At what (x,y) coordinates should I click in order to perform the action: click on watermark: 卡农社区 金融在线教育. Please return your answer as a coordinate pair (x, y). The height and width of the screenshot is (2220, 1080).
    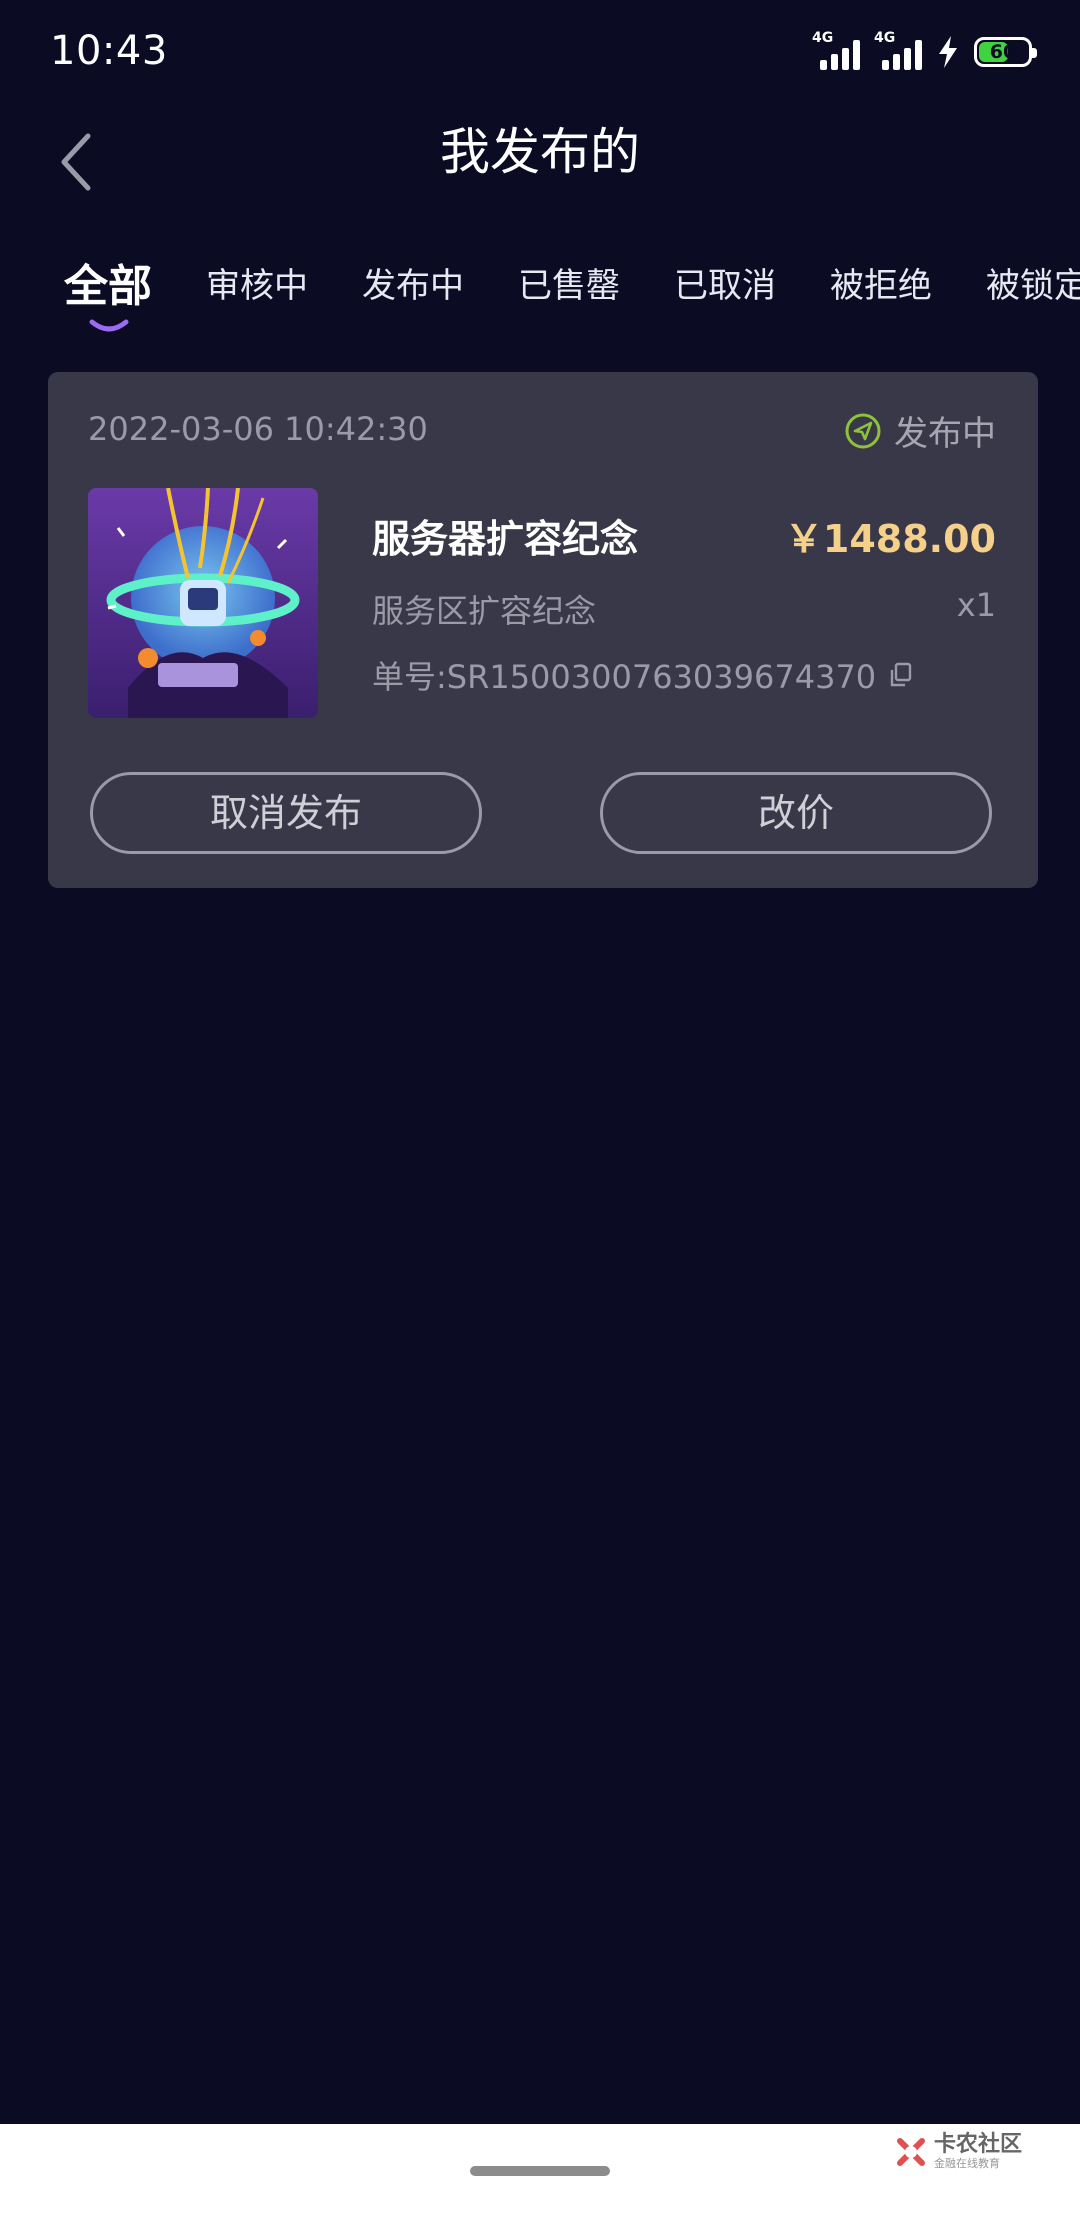
    Looking at the image, I should click on (958, 2151).